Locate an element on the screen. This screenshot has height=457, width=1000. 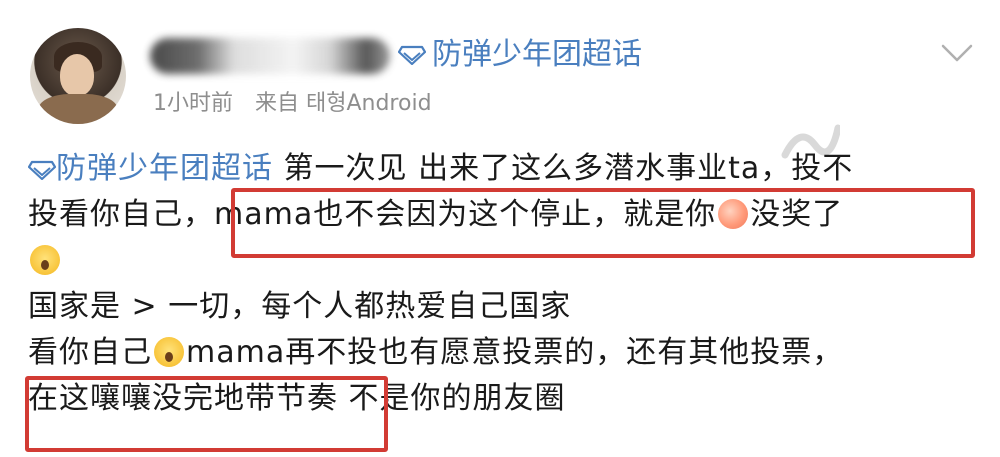
post-time: 1小时前 is located at coordinates (193, 103).